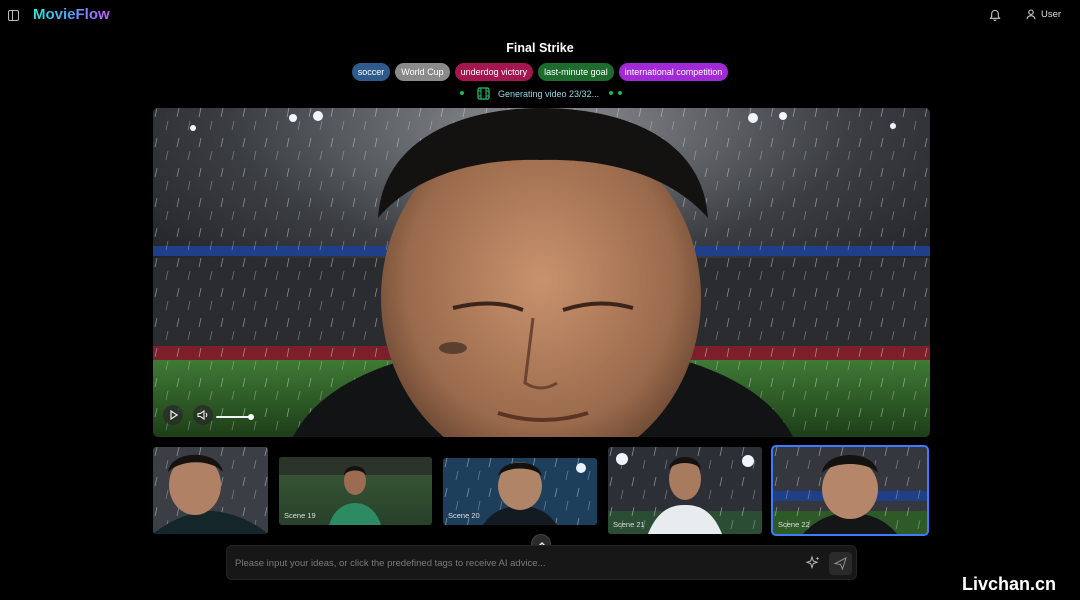  Describe the element at coordinates (540, 16) in the screenshot. I see `top-bar: MovieFlow User` at that location.